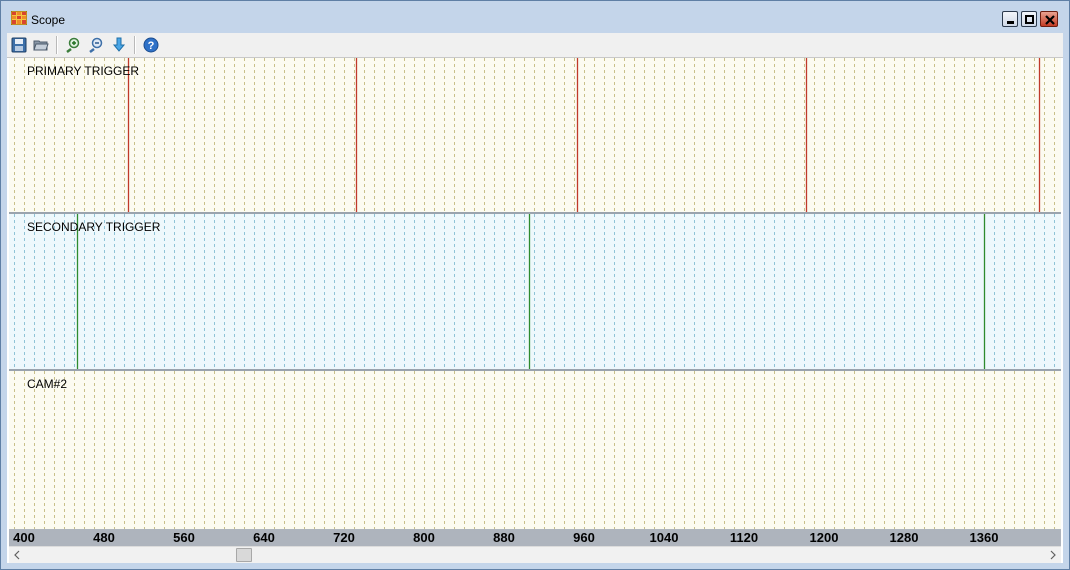 The image size is (1070, 570). I want to click on maximize-button, so click(1029, 19).